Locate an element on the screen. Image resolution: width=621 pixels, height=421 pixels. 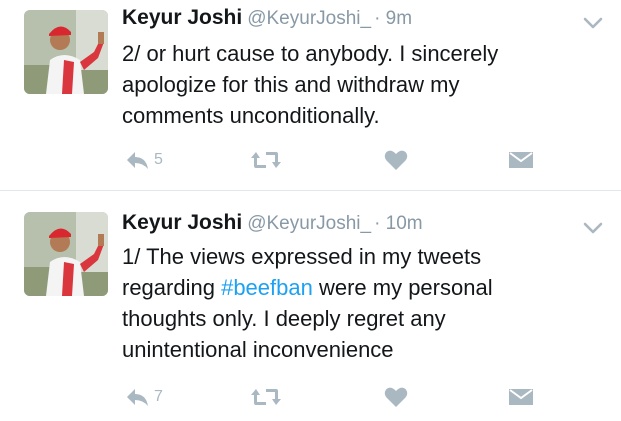
tweet-text-line: 2/ or hurt cause to anybody. I sincerely is located at coordinates (310, 53).